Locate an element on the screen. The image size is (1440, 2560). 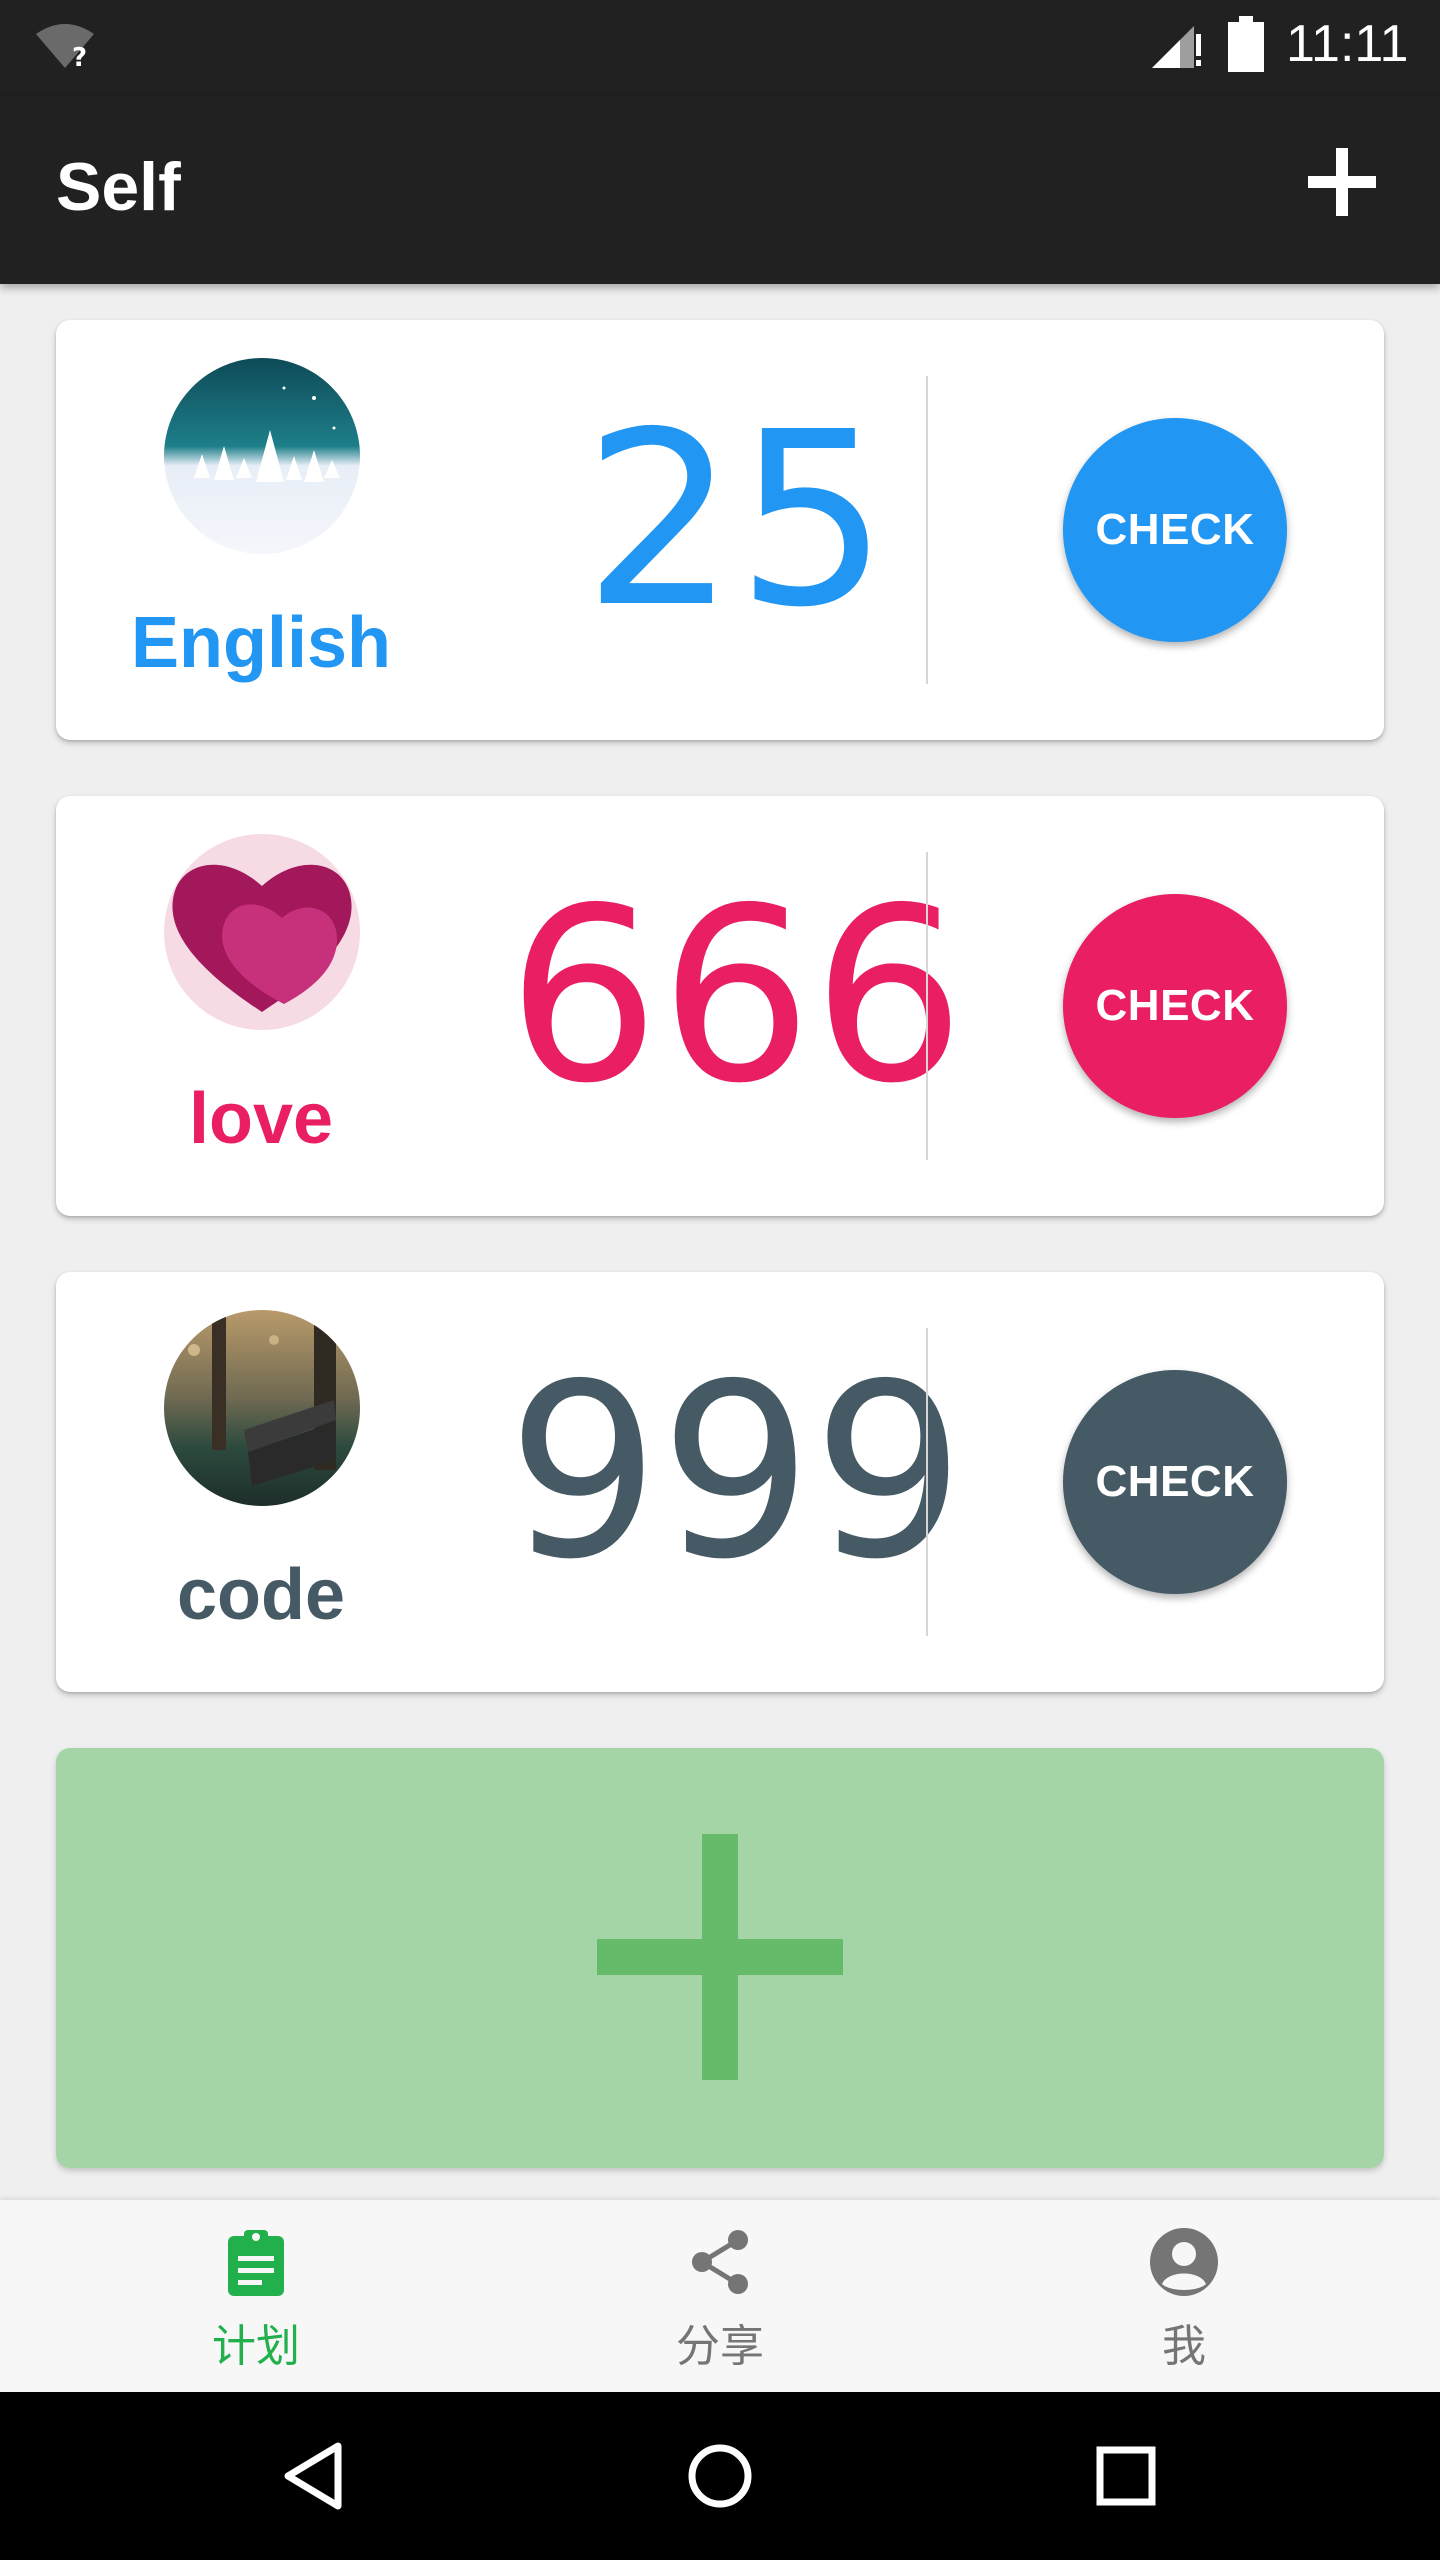
nav-item-plan: 计划 is located at coordinates (256, 2296).